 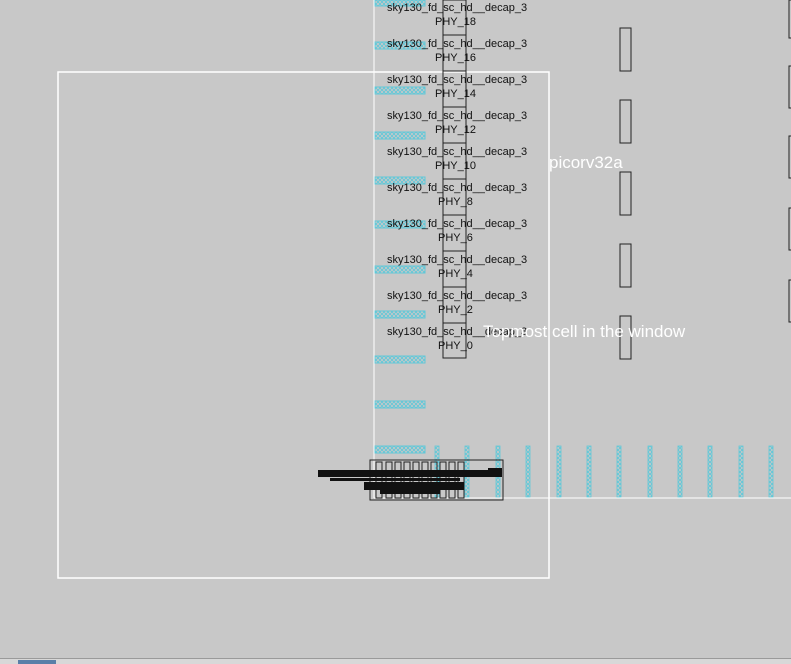 I want to click on decap-instance-name: PHY_4, so click(x=455, y=274).